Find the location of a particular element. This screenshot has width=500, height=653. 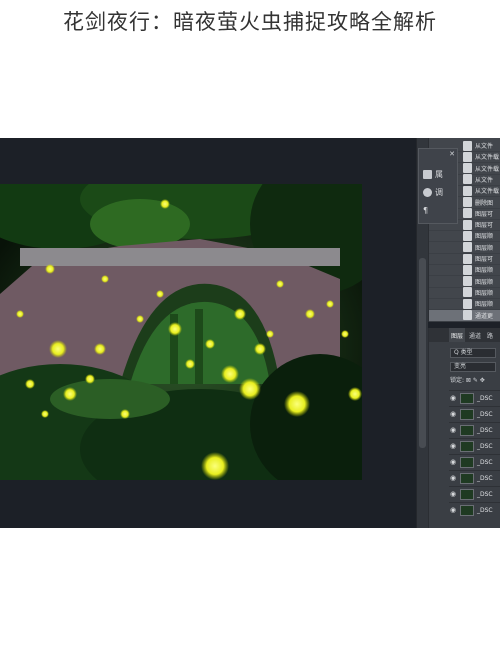

adjustments-tool: 调 is located at coordinates (438, 192).